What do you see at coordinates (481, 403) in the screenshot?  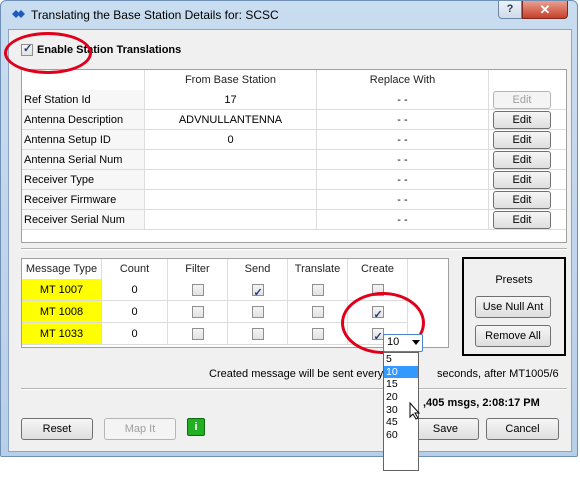 I see `status-message-count: ,405 msgs, 2:08:17 PM` at bounding box center [481, 403].